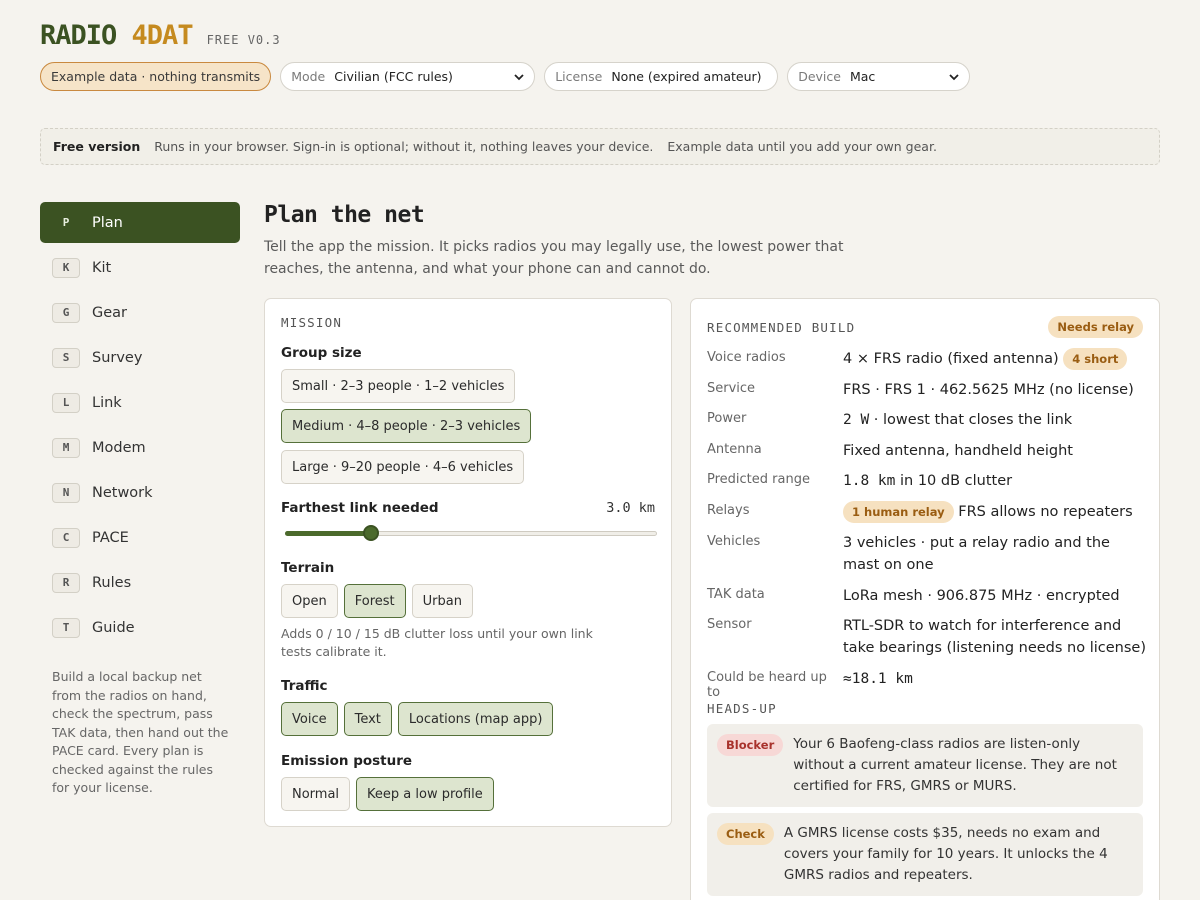  What do you see at coordinates (1095, 359) in the screenshot?
I see `short-count-badge: 4 short` at bounding box center [1095, 359].